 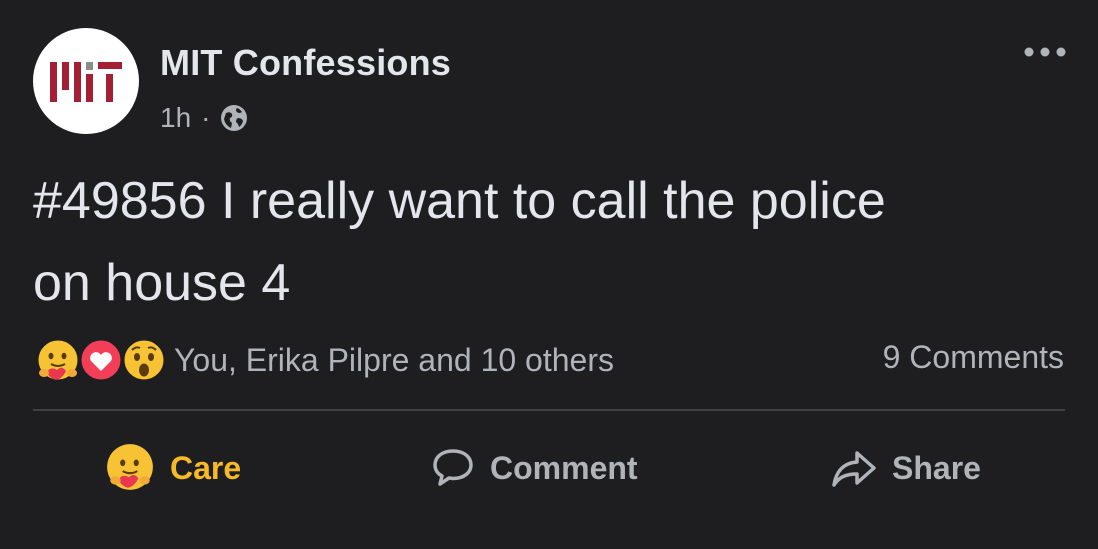 What do you see at coordinates (1045, 52) in the screenshot?
I see `more-options-icon` at bounding box center [1045, 52].